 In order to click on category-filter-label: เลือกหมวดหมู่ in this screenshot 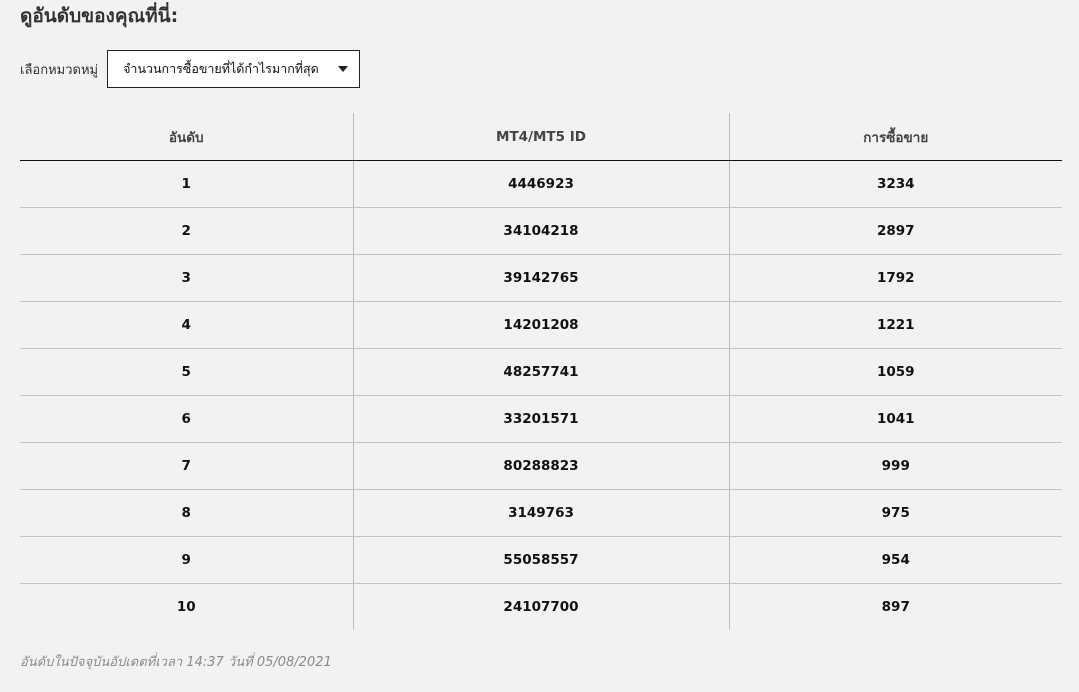, I will do `click(59, 70)`.